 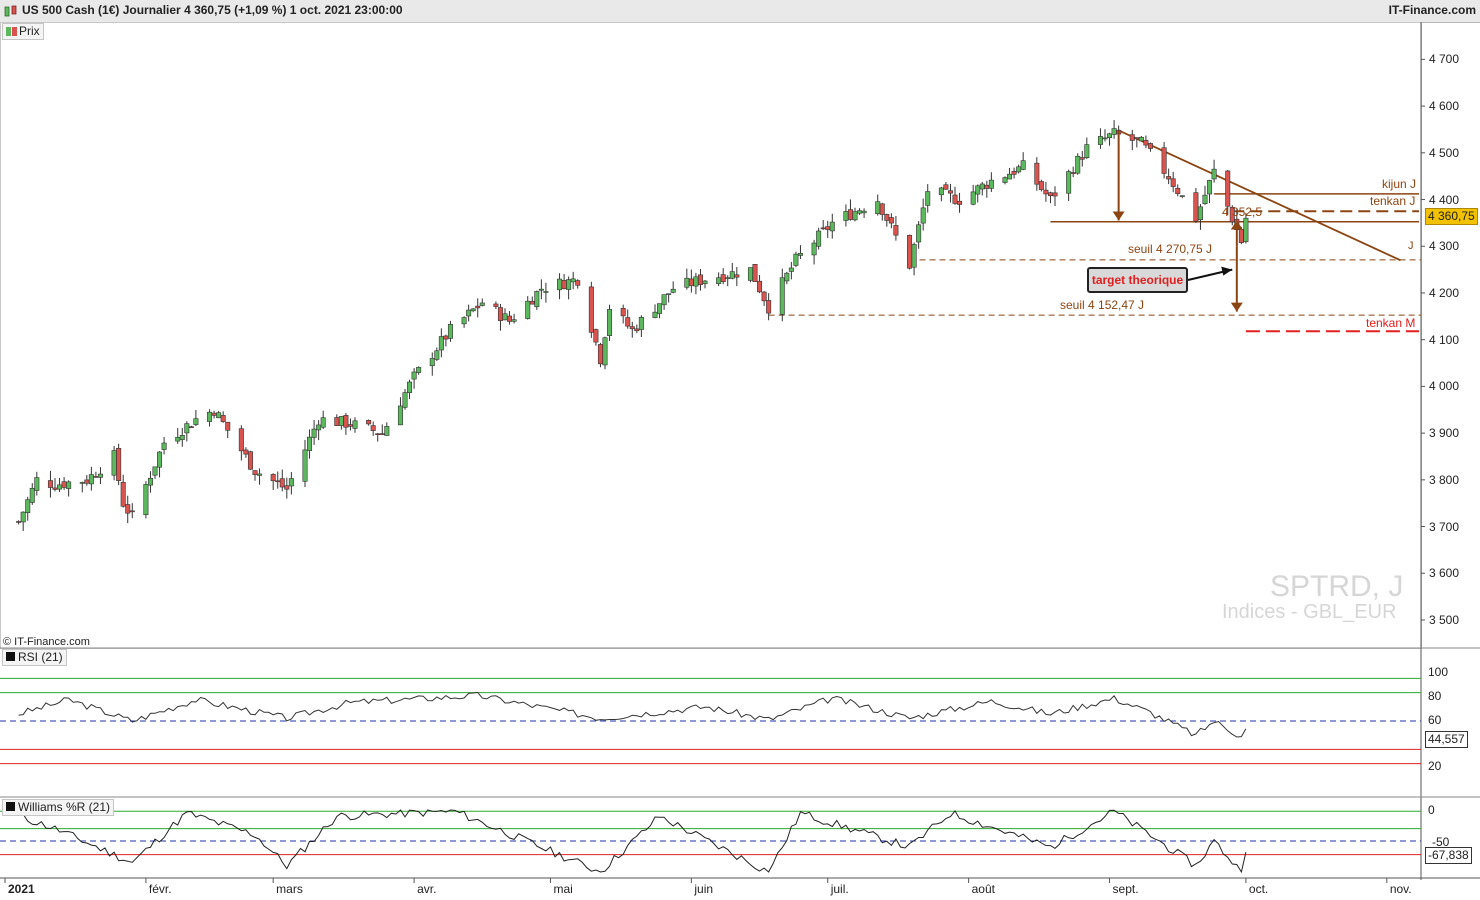 I want to click on x-tick-label: févr., so click(x=160, y=889).